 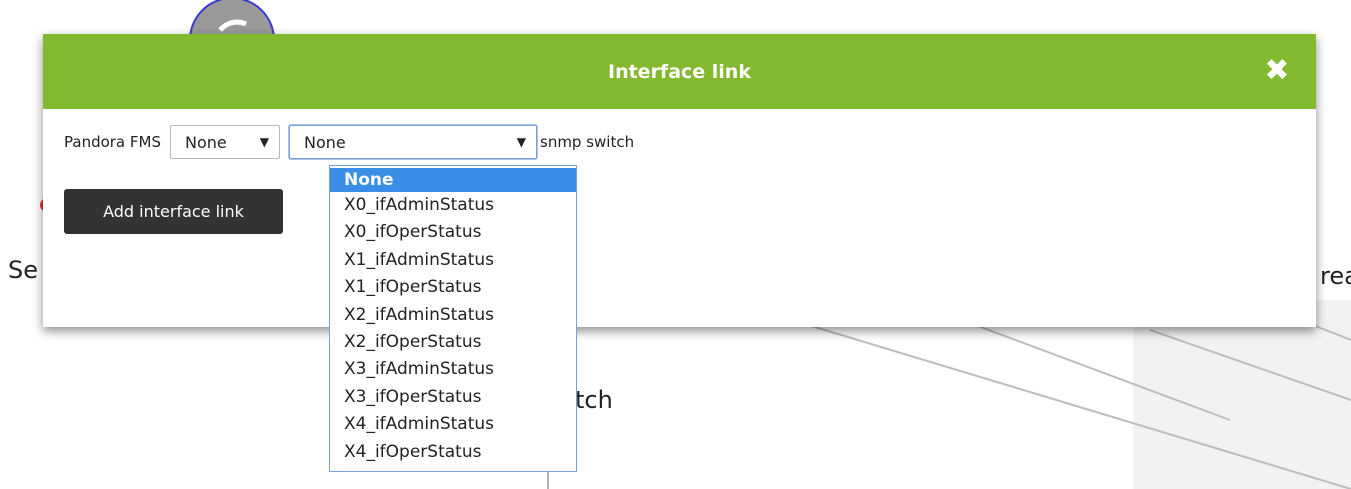 I want to click on dialog-header: Interface link ✖, so click(x=679, y=71).